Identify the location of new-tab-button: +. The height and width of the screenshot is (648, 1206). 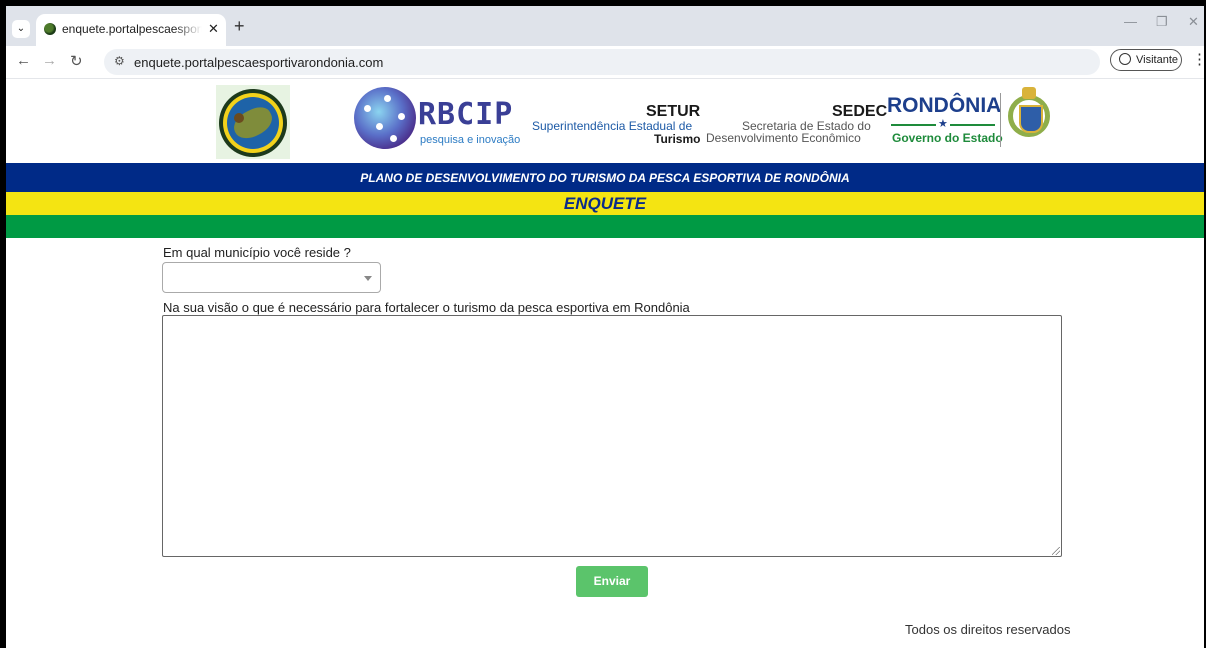
(239, 26).